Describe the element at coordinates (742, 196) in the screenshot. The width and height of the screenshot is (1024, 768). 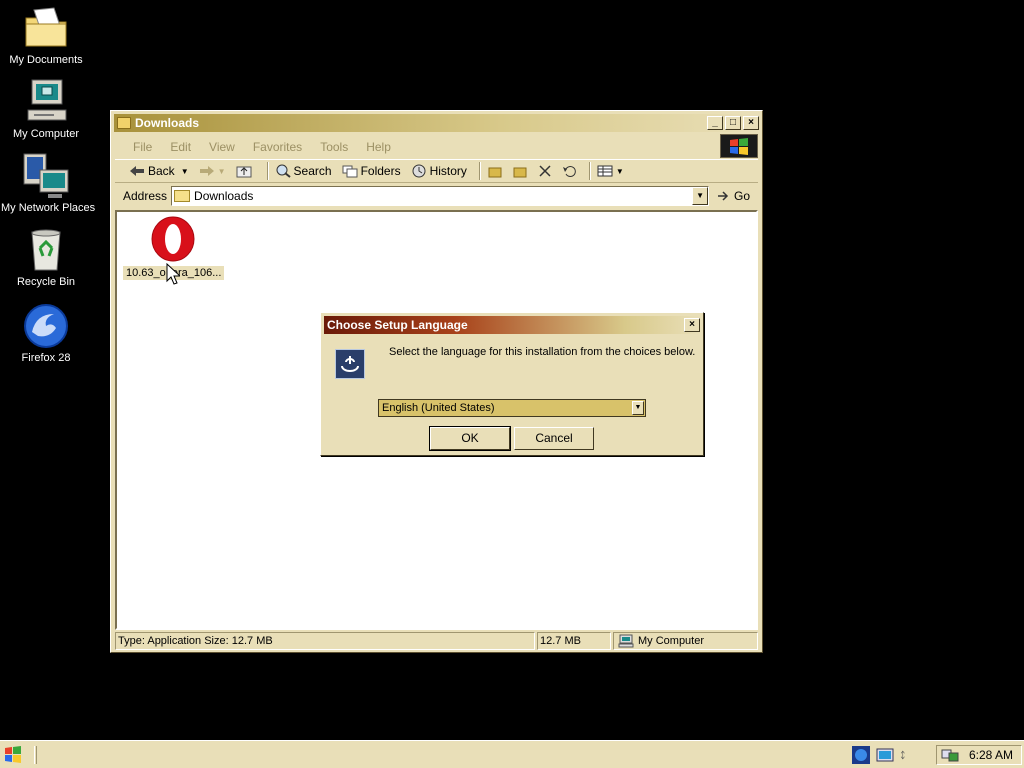
I see `go-label: Go` at that location.